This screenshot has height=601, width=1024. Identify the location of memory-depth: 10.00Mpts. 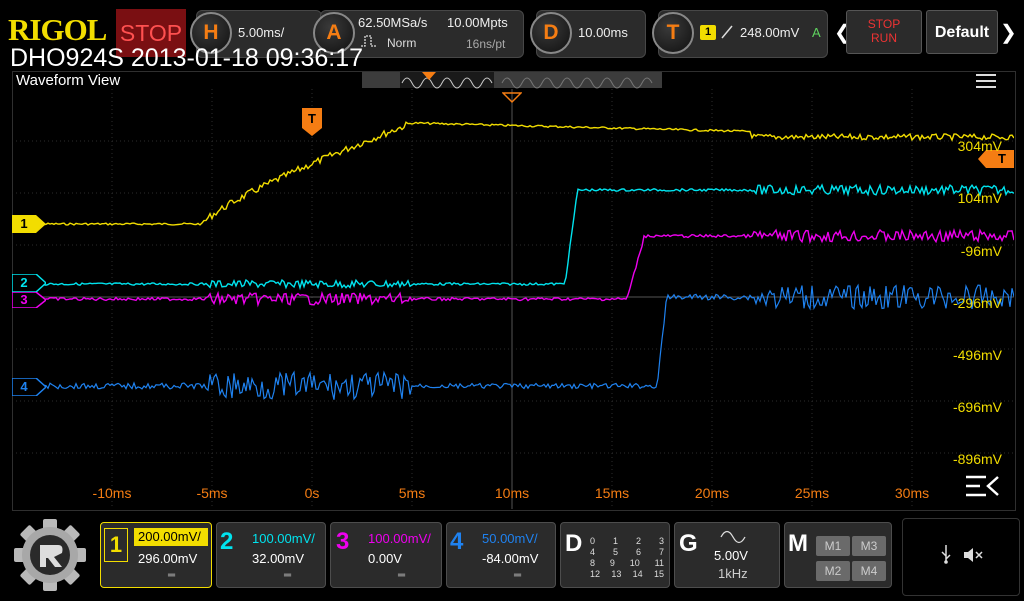
(477, 22).